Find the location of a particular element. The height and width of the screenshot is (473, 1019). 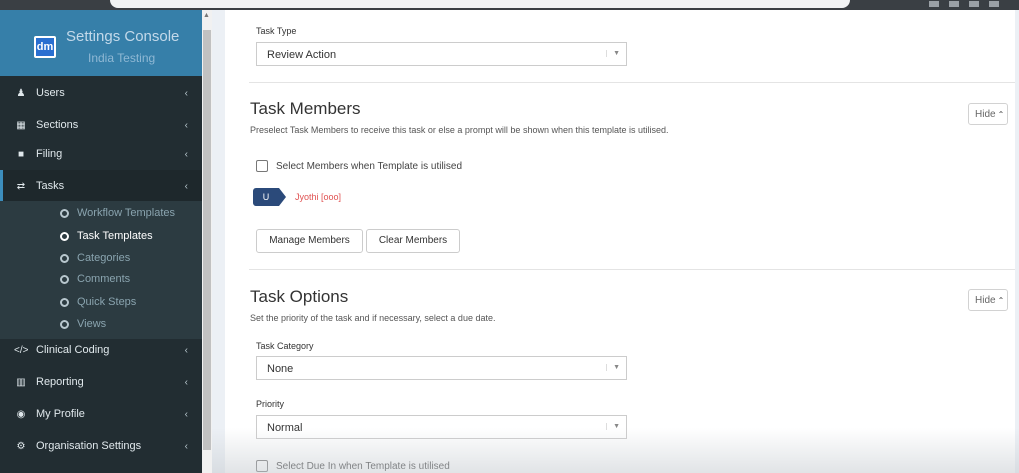

task-members-title: Task Members is located at coordinates (305, 108).